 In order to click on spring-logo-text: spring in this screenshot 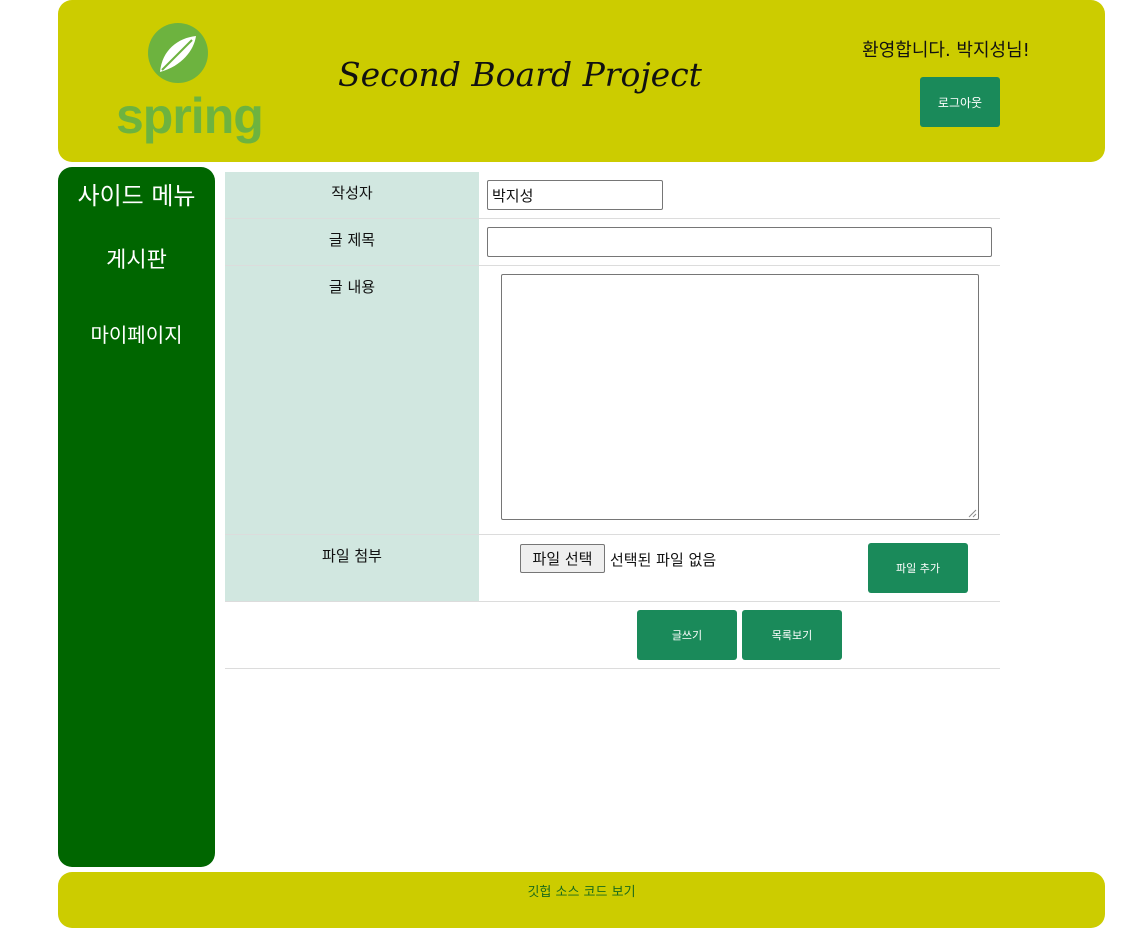, I will do `click(190, 116)`.